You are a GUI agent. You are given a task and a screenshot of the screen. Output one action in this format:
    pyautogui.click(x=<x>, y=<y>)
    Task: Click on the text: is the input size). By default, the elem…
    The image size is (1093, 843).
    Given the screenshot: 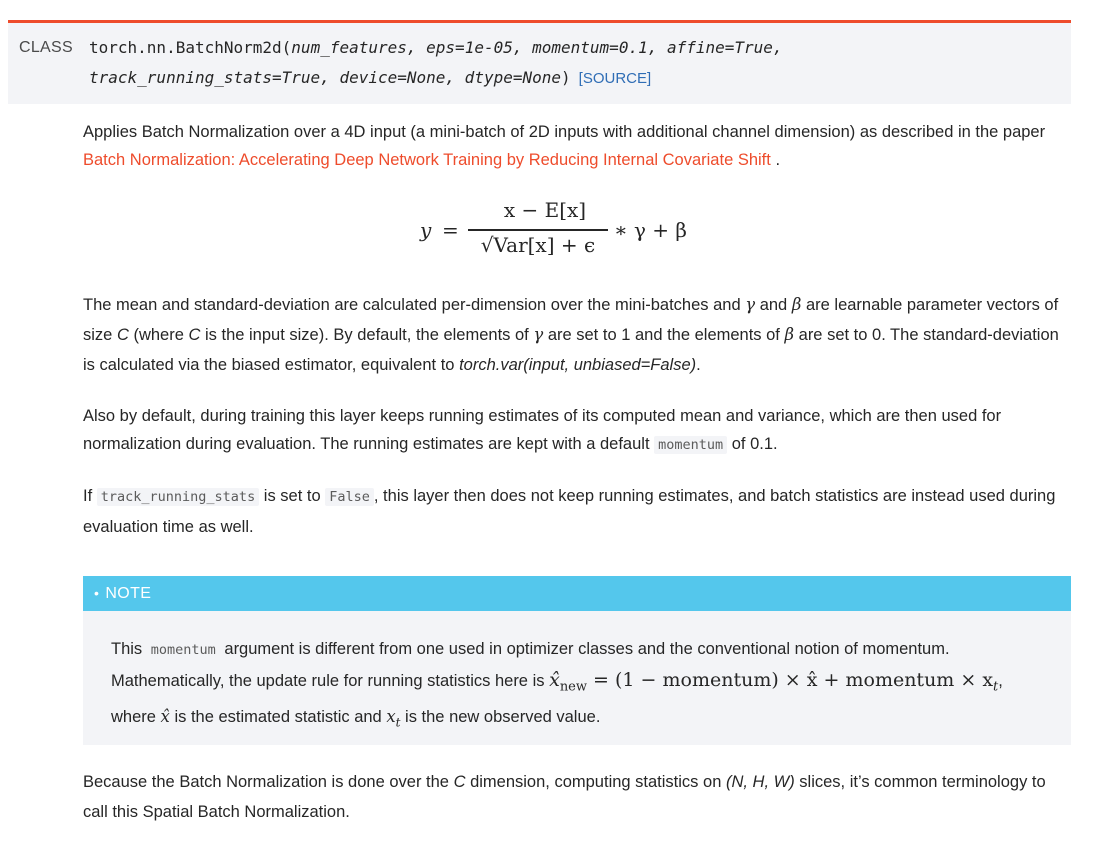 What is the action you would take?
    pyautogui.click(x=367, y=335)
    